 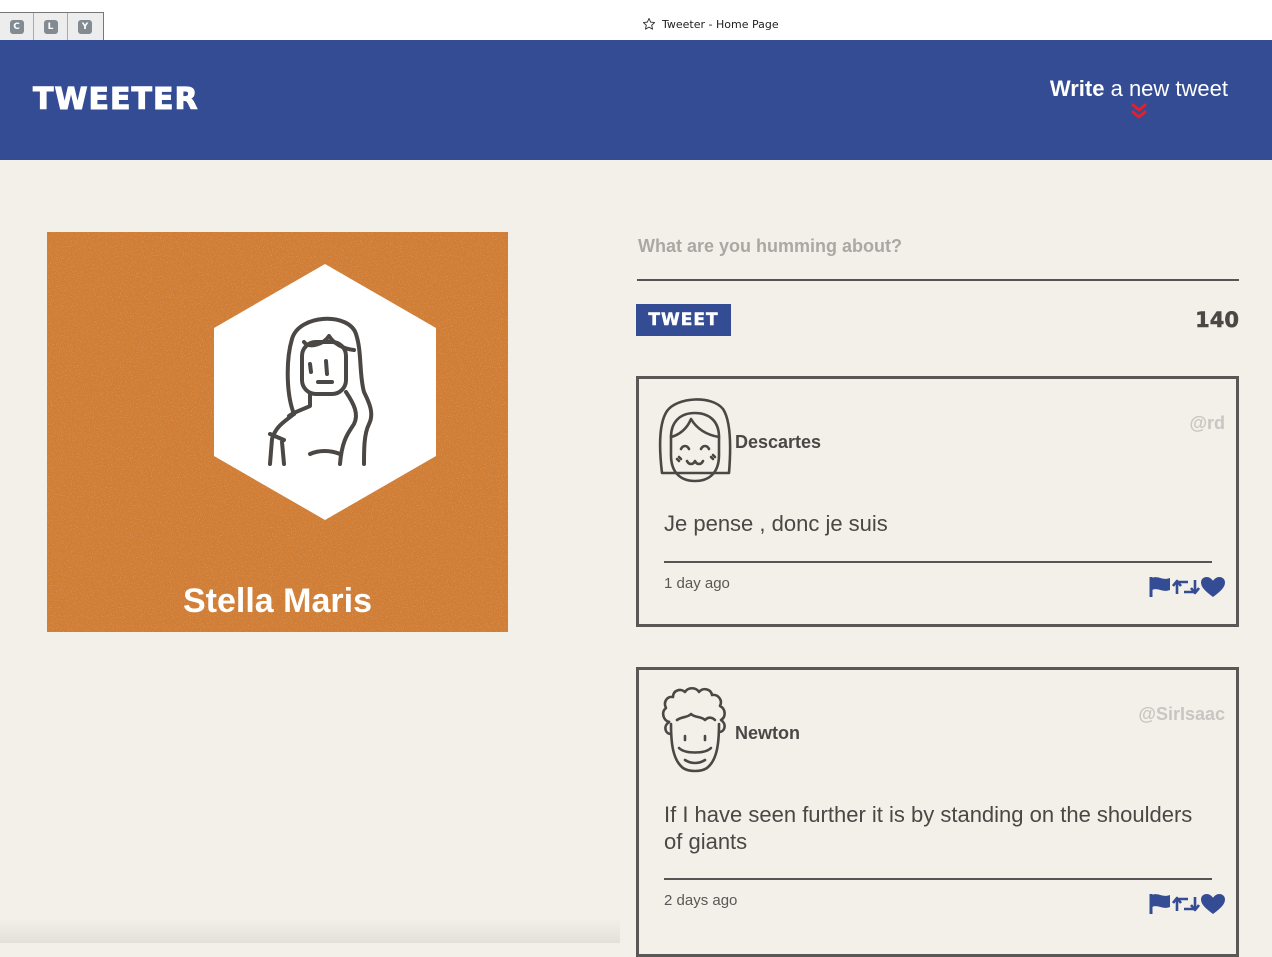 What do you see at coordinates (1077, 88) in the screenshot?
I see `compose-toggle-bold: Write` at bounding box center [1077, 88].